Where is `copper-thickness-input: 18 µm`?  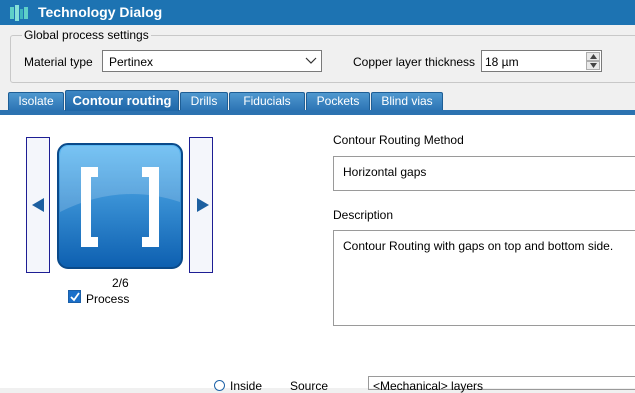
copper-thickness-input: 18 µm is located at coordinates (541, 61).